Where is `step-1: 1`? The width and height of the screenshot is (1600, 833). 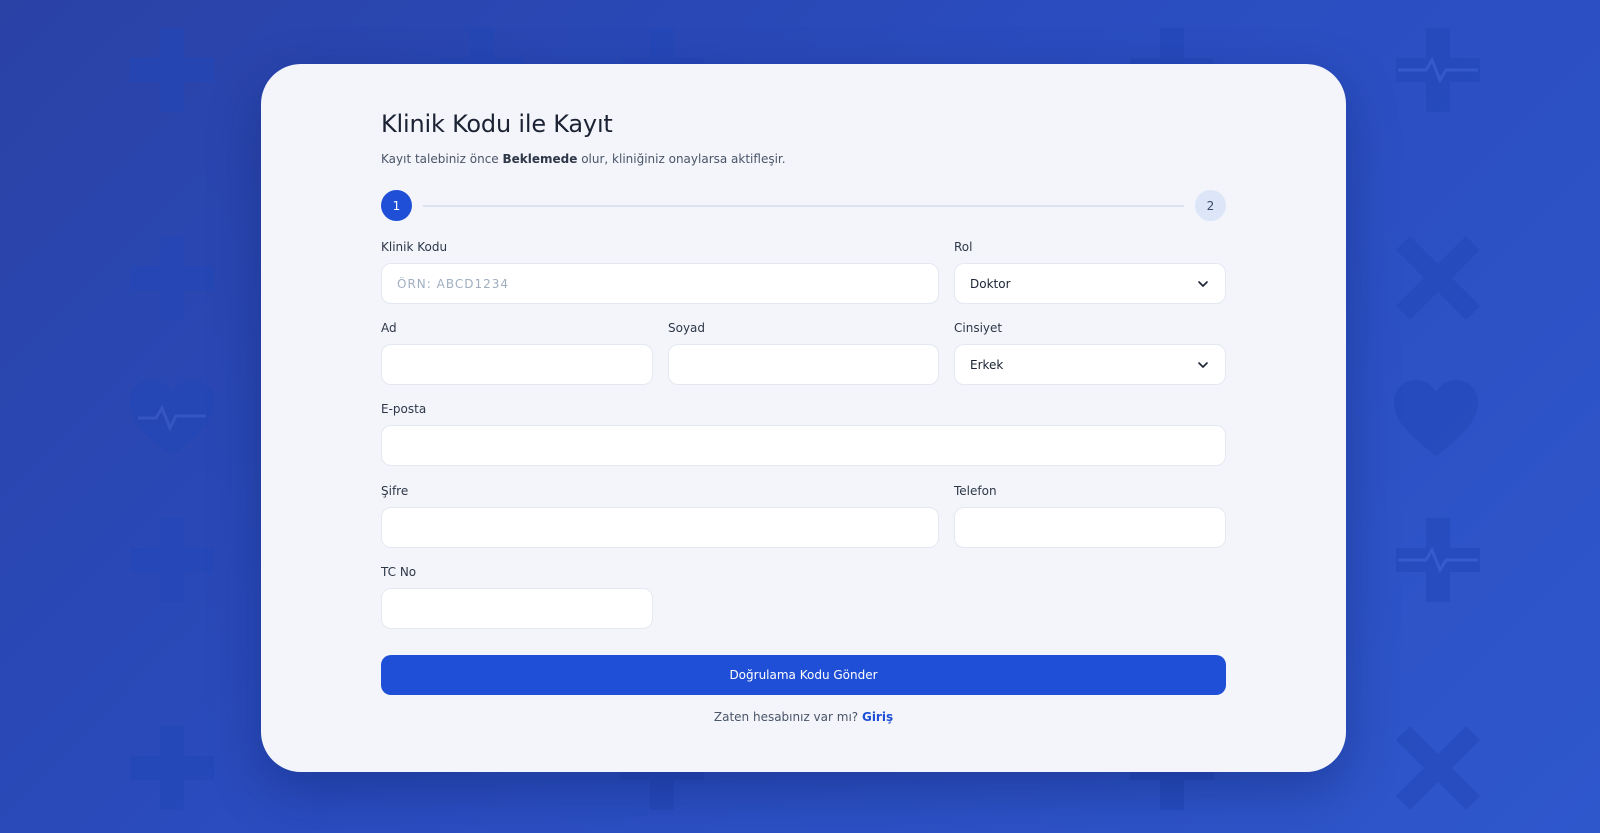 step-1: 1 is located at coordinates (396, 205).